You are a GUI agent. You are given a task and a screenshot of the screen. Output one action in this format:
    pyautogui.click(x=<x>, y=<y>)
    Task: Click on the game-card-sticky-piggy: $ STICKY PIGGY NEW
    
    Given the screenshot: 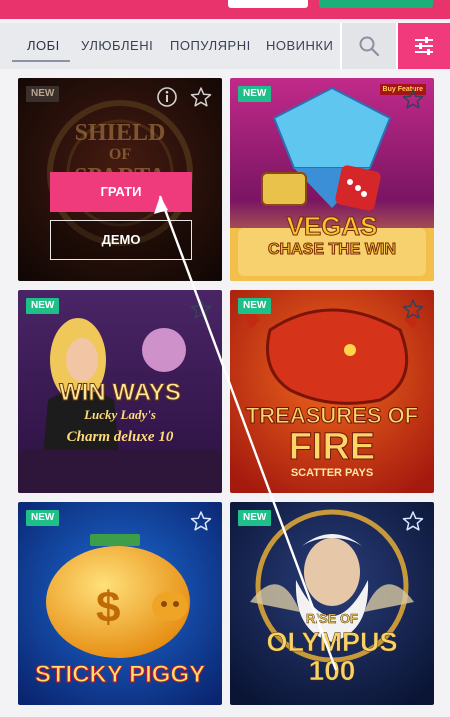 What is the action you would take?
    pyautogui.click(x=120, y=603)
    